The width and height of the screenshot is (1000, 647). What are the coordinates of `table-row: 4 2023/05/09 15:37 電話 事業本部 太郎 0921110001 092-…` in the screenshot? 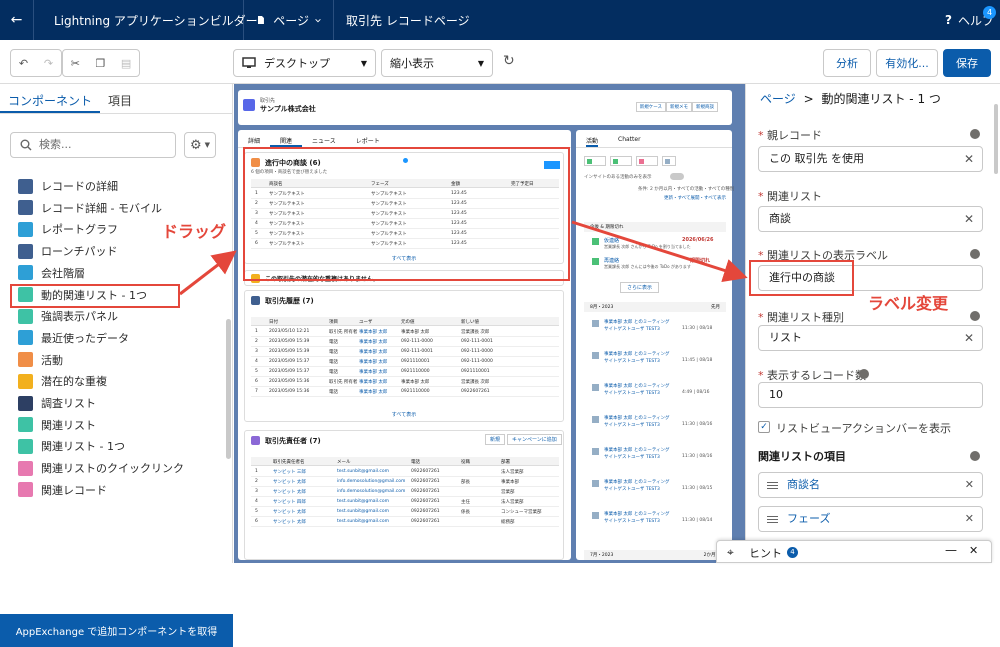 It's located at (405, 362).